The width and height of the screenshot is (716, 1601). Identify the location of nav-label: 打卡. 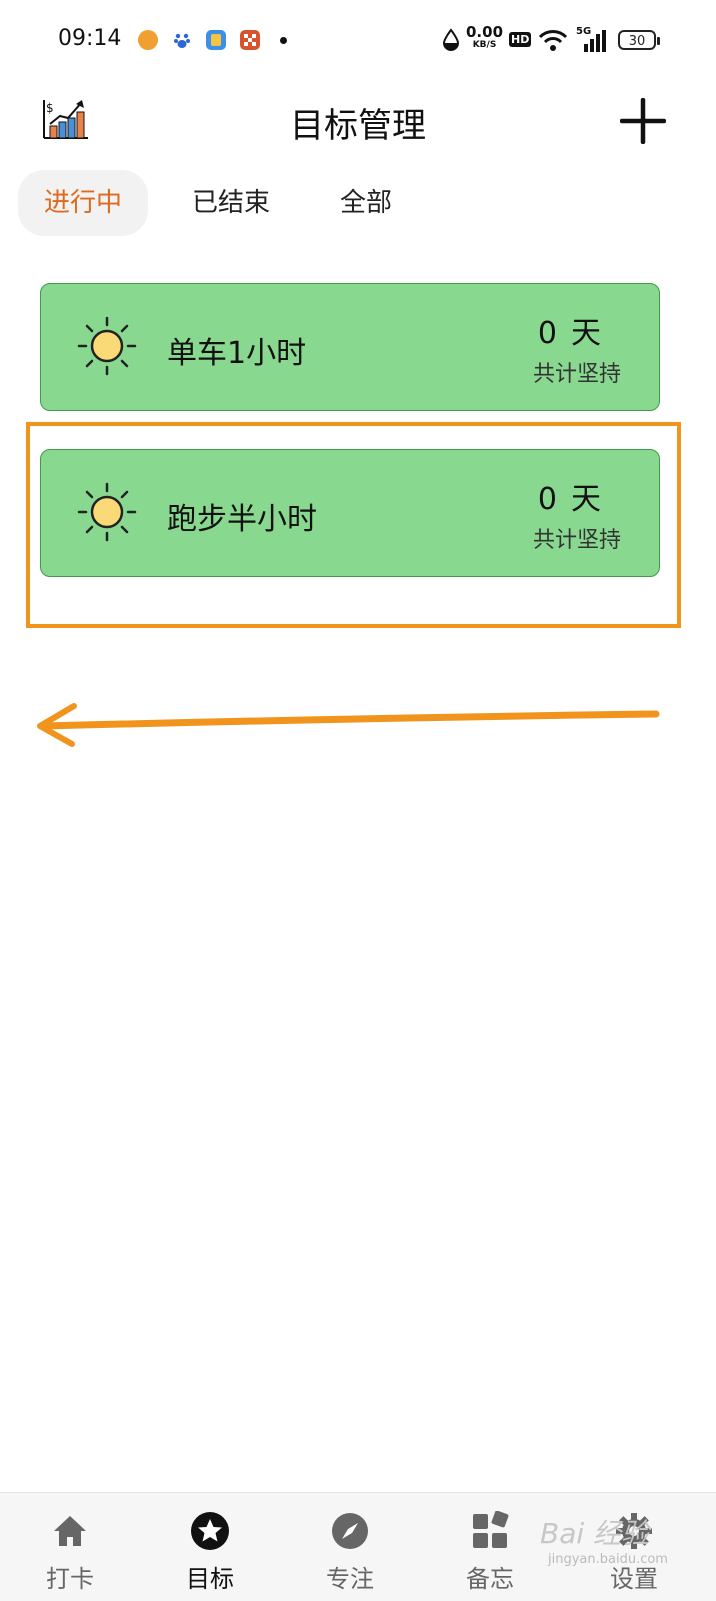
(70, 1579).